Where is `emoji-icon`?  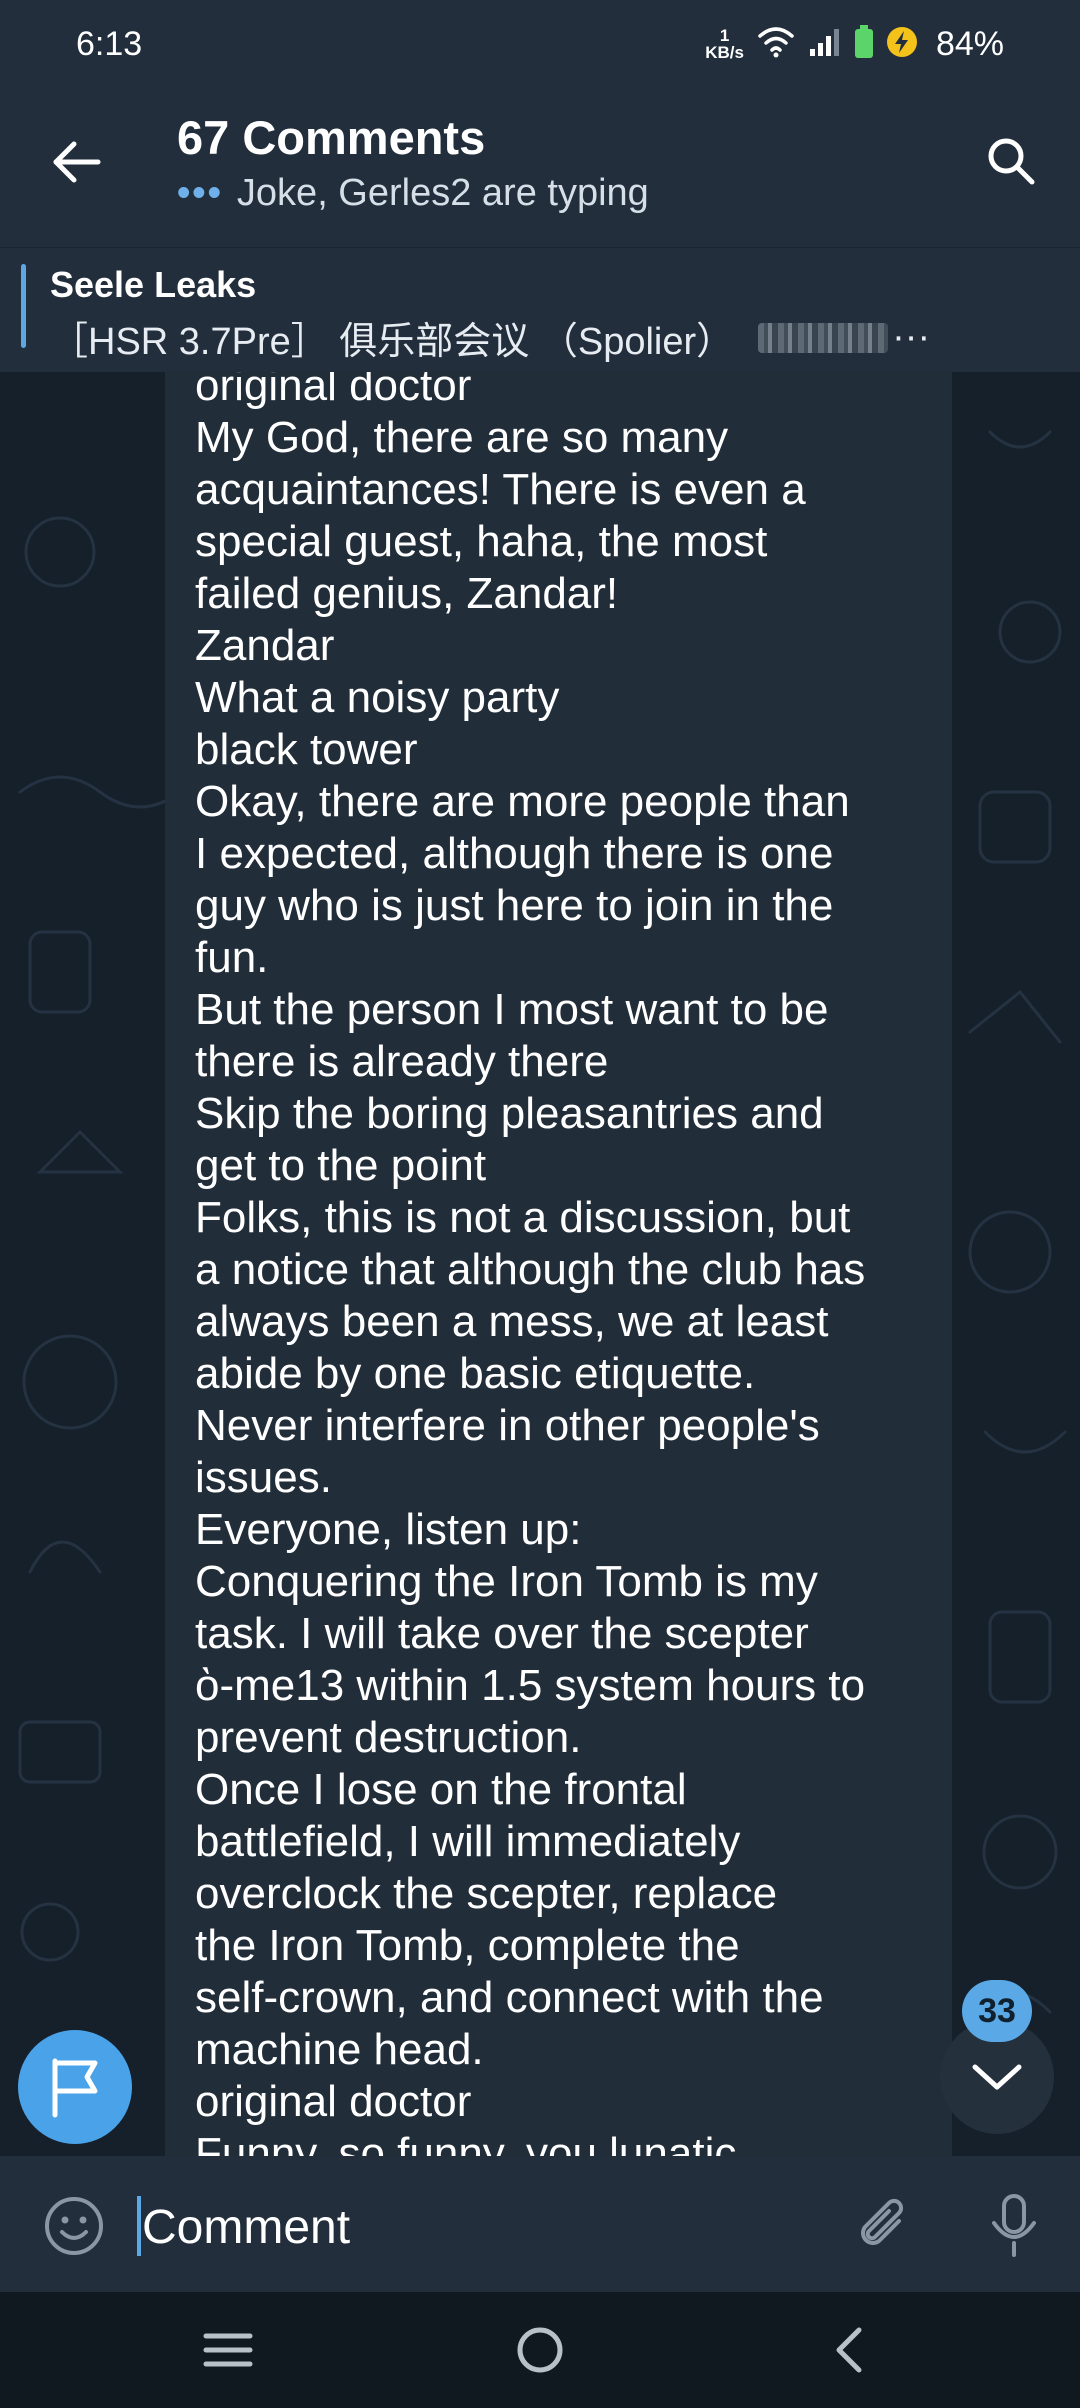
emoji-icon is located at coordinates (74, 2226).